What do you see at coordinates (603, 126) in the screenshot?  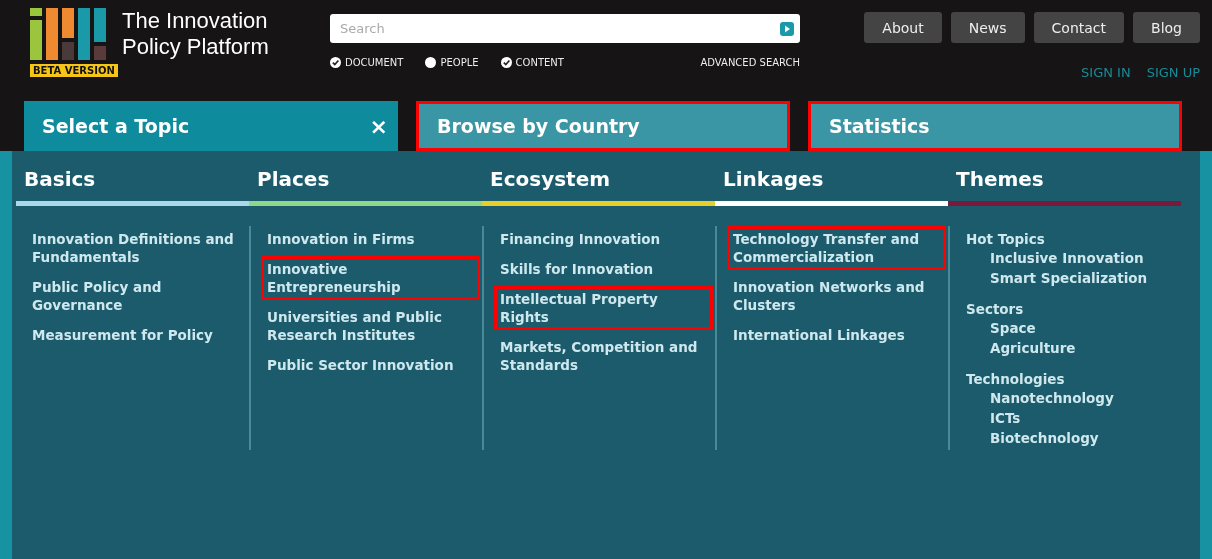 I see `topic-tab: Browse by Country` at bounding box center [603, 126].